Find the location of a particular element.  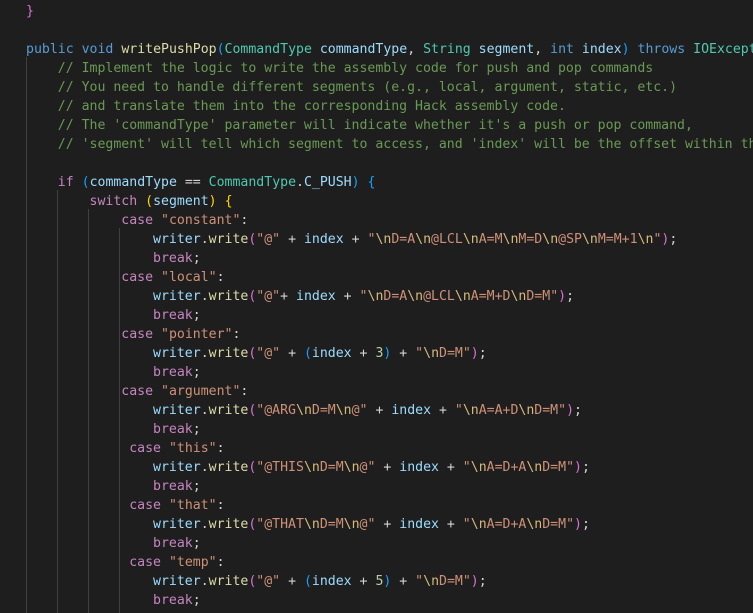

code-token: "local" is located at coordinates (189, 277).